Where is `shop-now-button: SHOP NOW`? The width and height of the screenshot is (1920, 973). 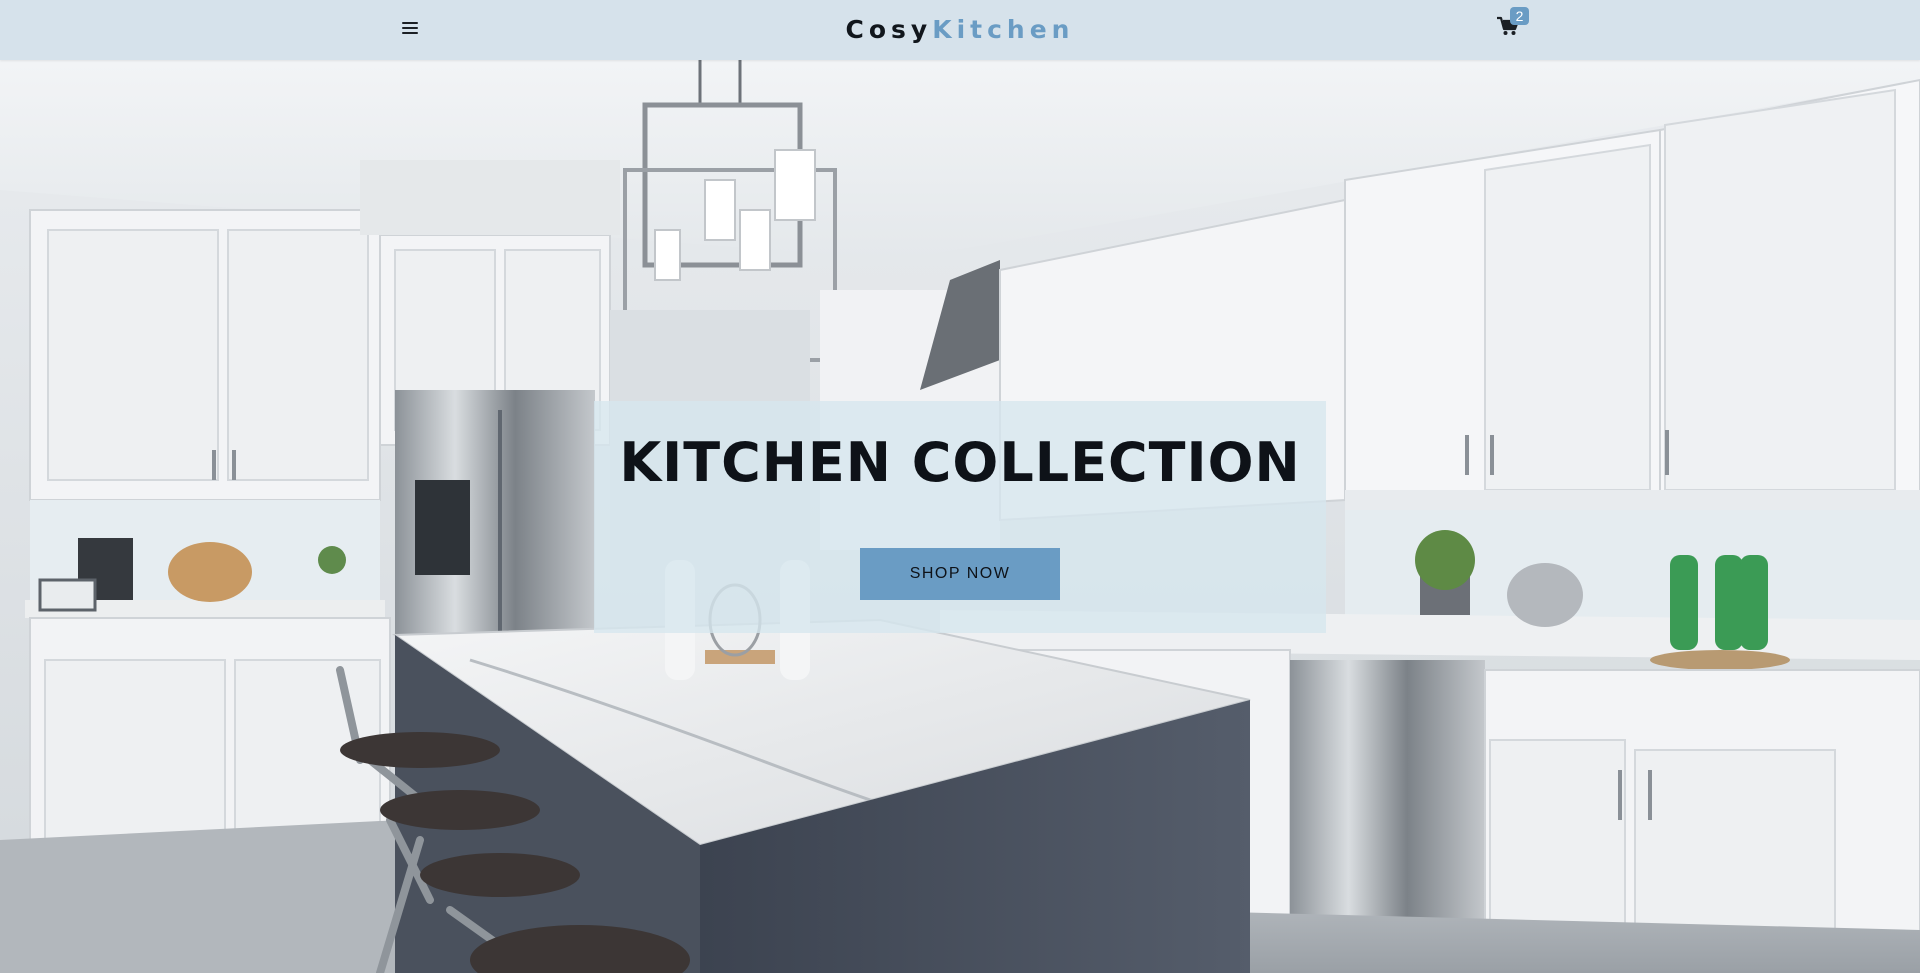 shop-now-button: SHOP NOW is located at coordinates (960, 574).